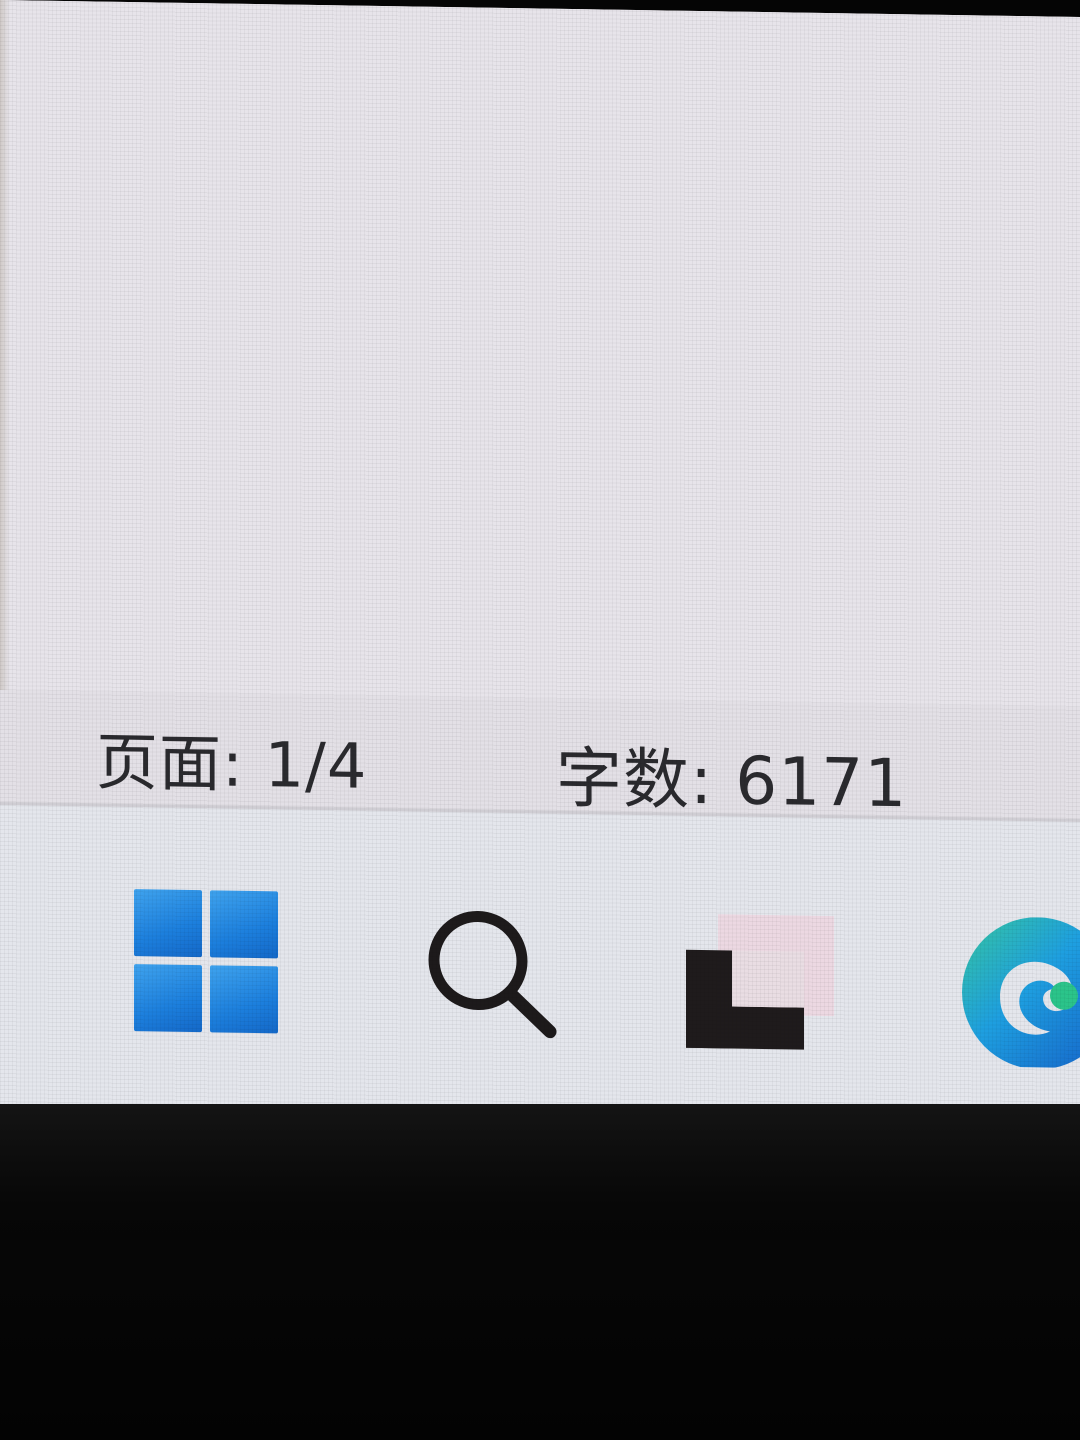  I want to click on task-view-front-window, so click(745, 1027).